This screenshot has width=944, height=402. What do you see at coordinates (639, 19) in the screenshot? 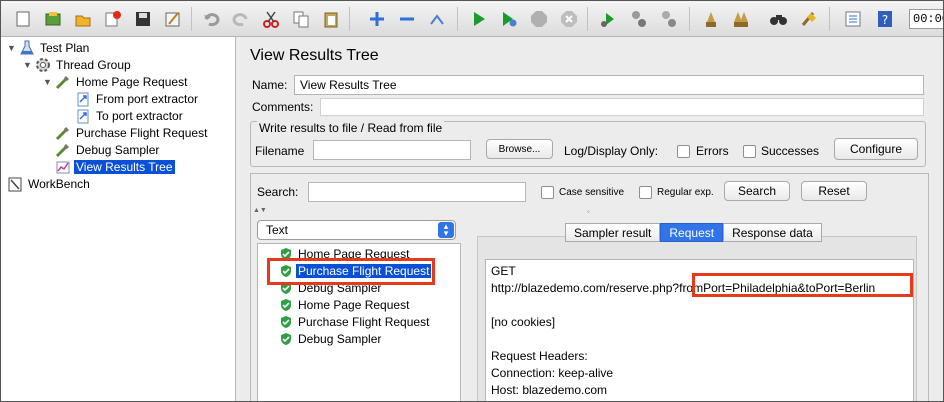
I see `remote-stop-icon` at bounding box center [639, 19].